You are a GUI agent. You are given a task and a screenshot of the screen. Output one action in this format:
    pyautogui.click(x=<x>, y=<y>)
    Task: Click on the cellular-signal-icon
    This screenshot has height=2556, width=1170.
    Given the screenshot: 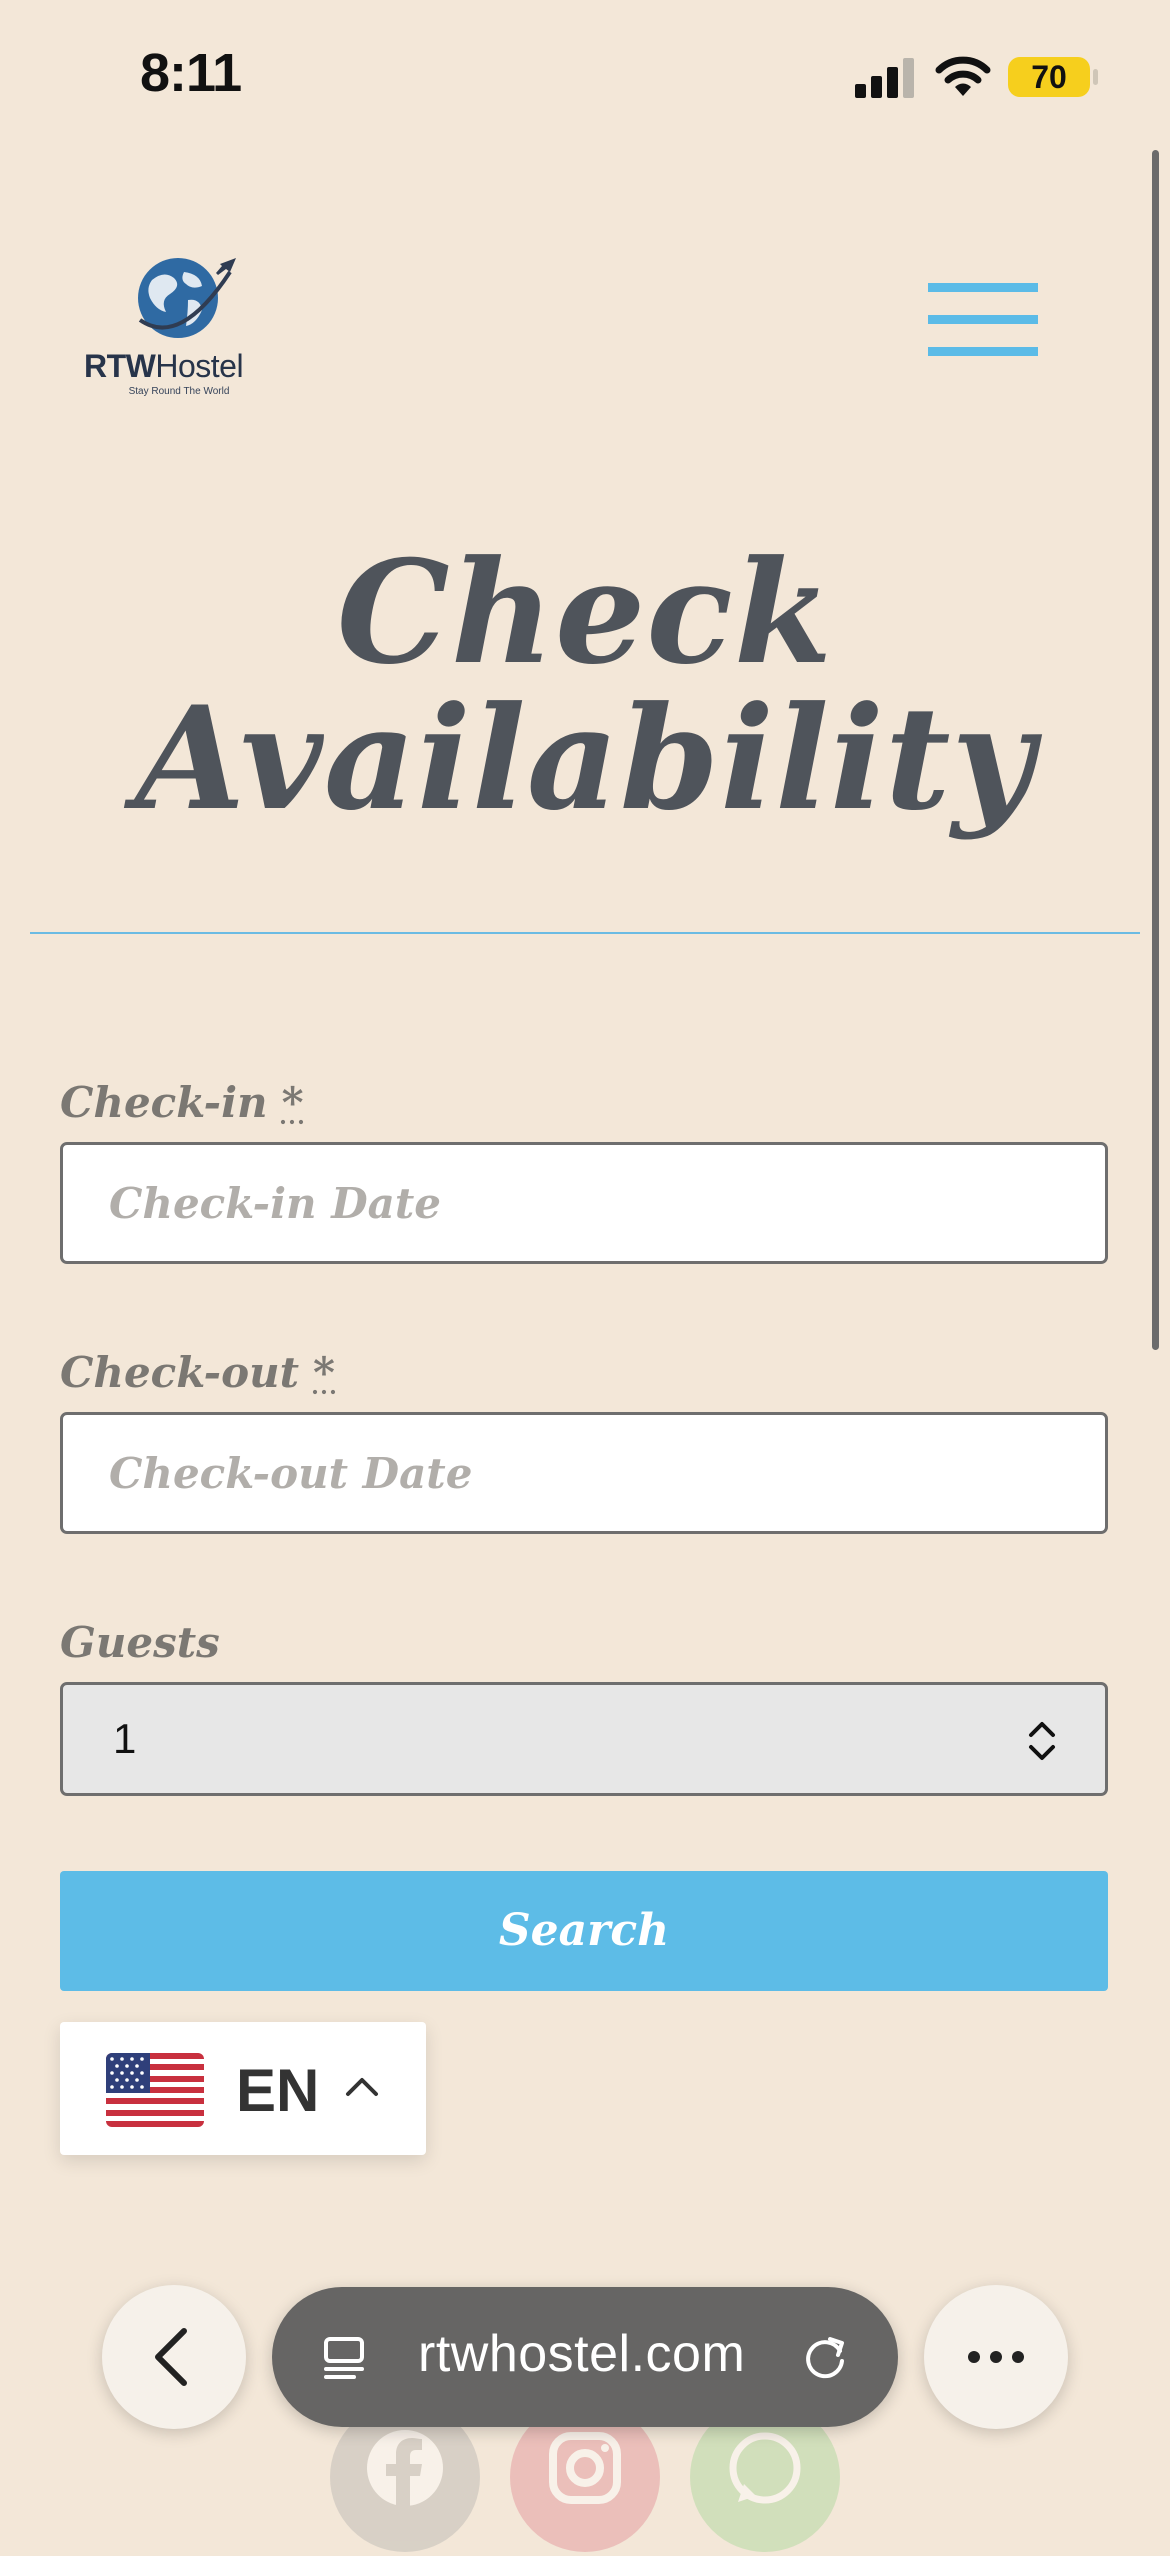 What is the action you would take?
    pyautogui.click(x=885, y=77)
    